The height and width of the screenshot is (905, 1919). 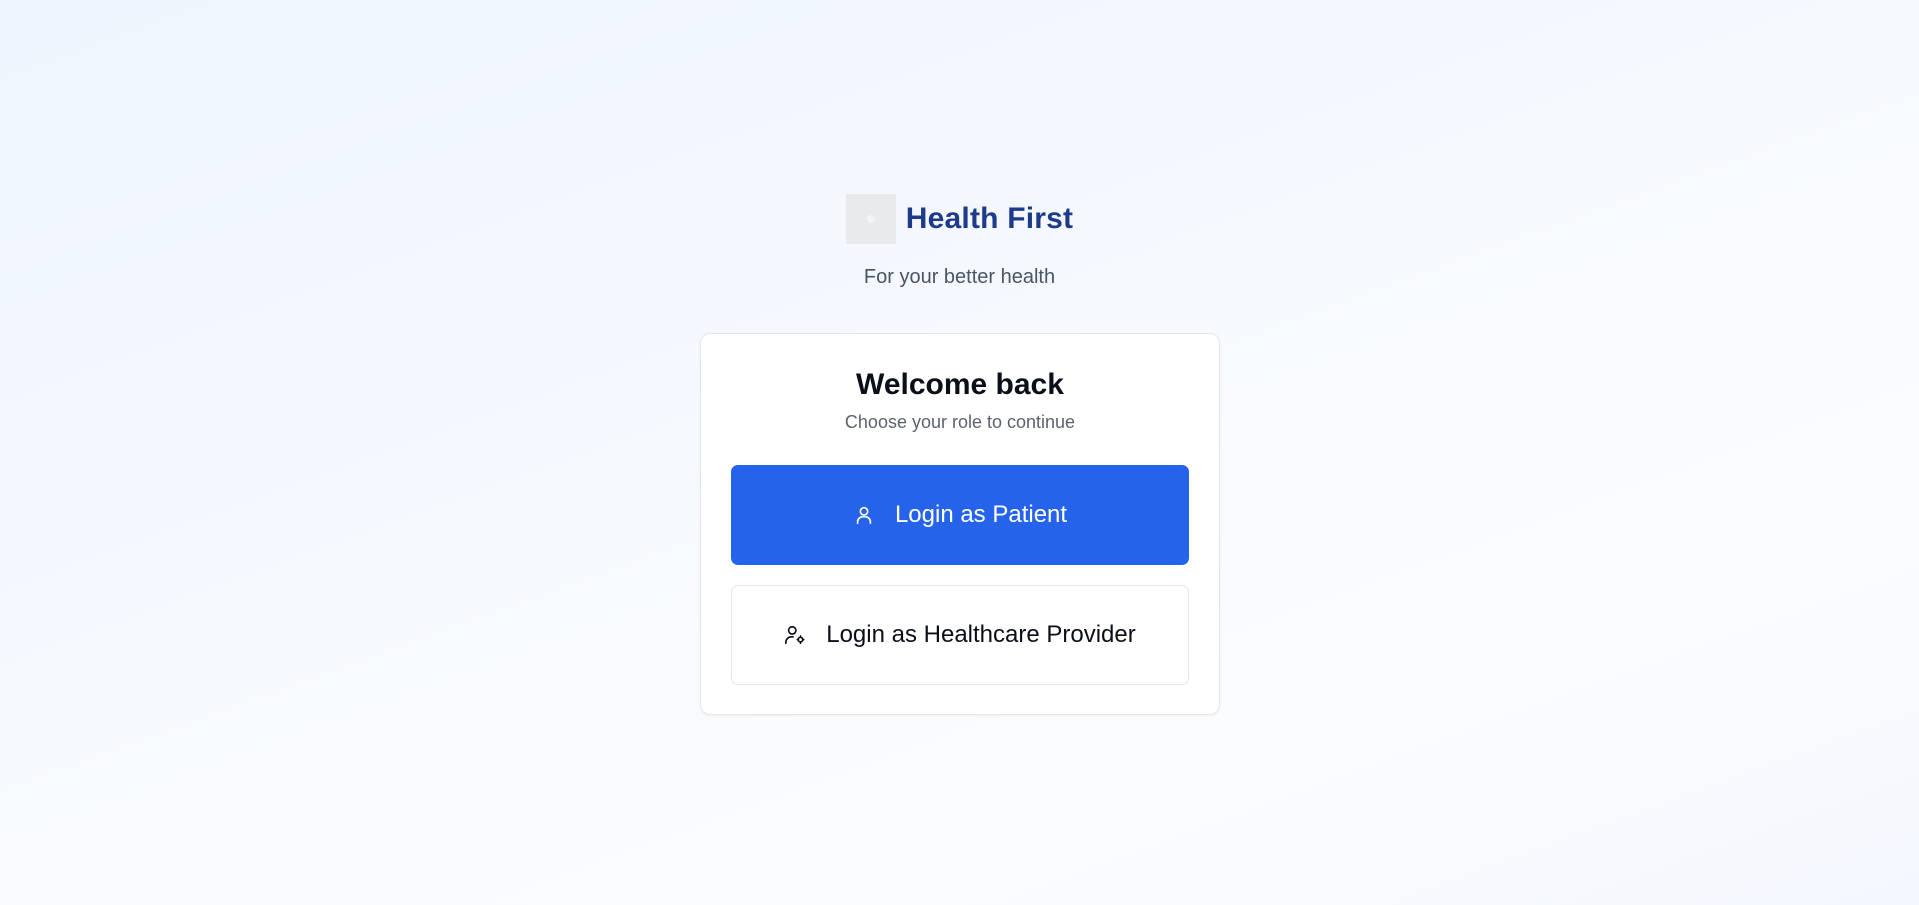 I want to click on logo-mark, so click(x=870, y=219).